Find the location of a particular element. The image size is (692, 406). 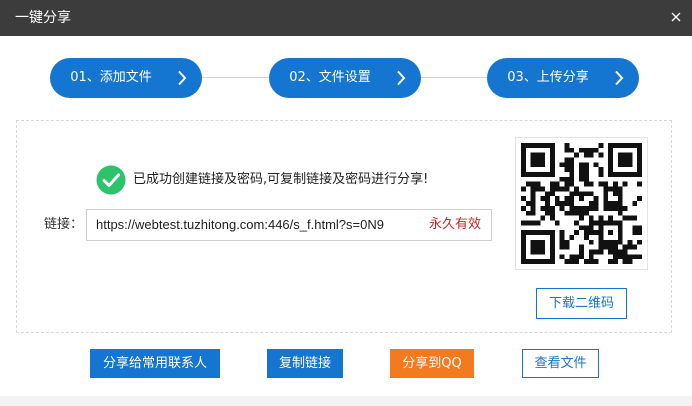

check-circle-icon is located at coordinates (111, 180).